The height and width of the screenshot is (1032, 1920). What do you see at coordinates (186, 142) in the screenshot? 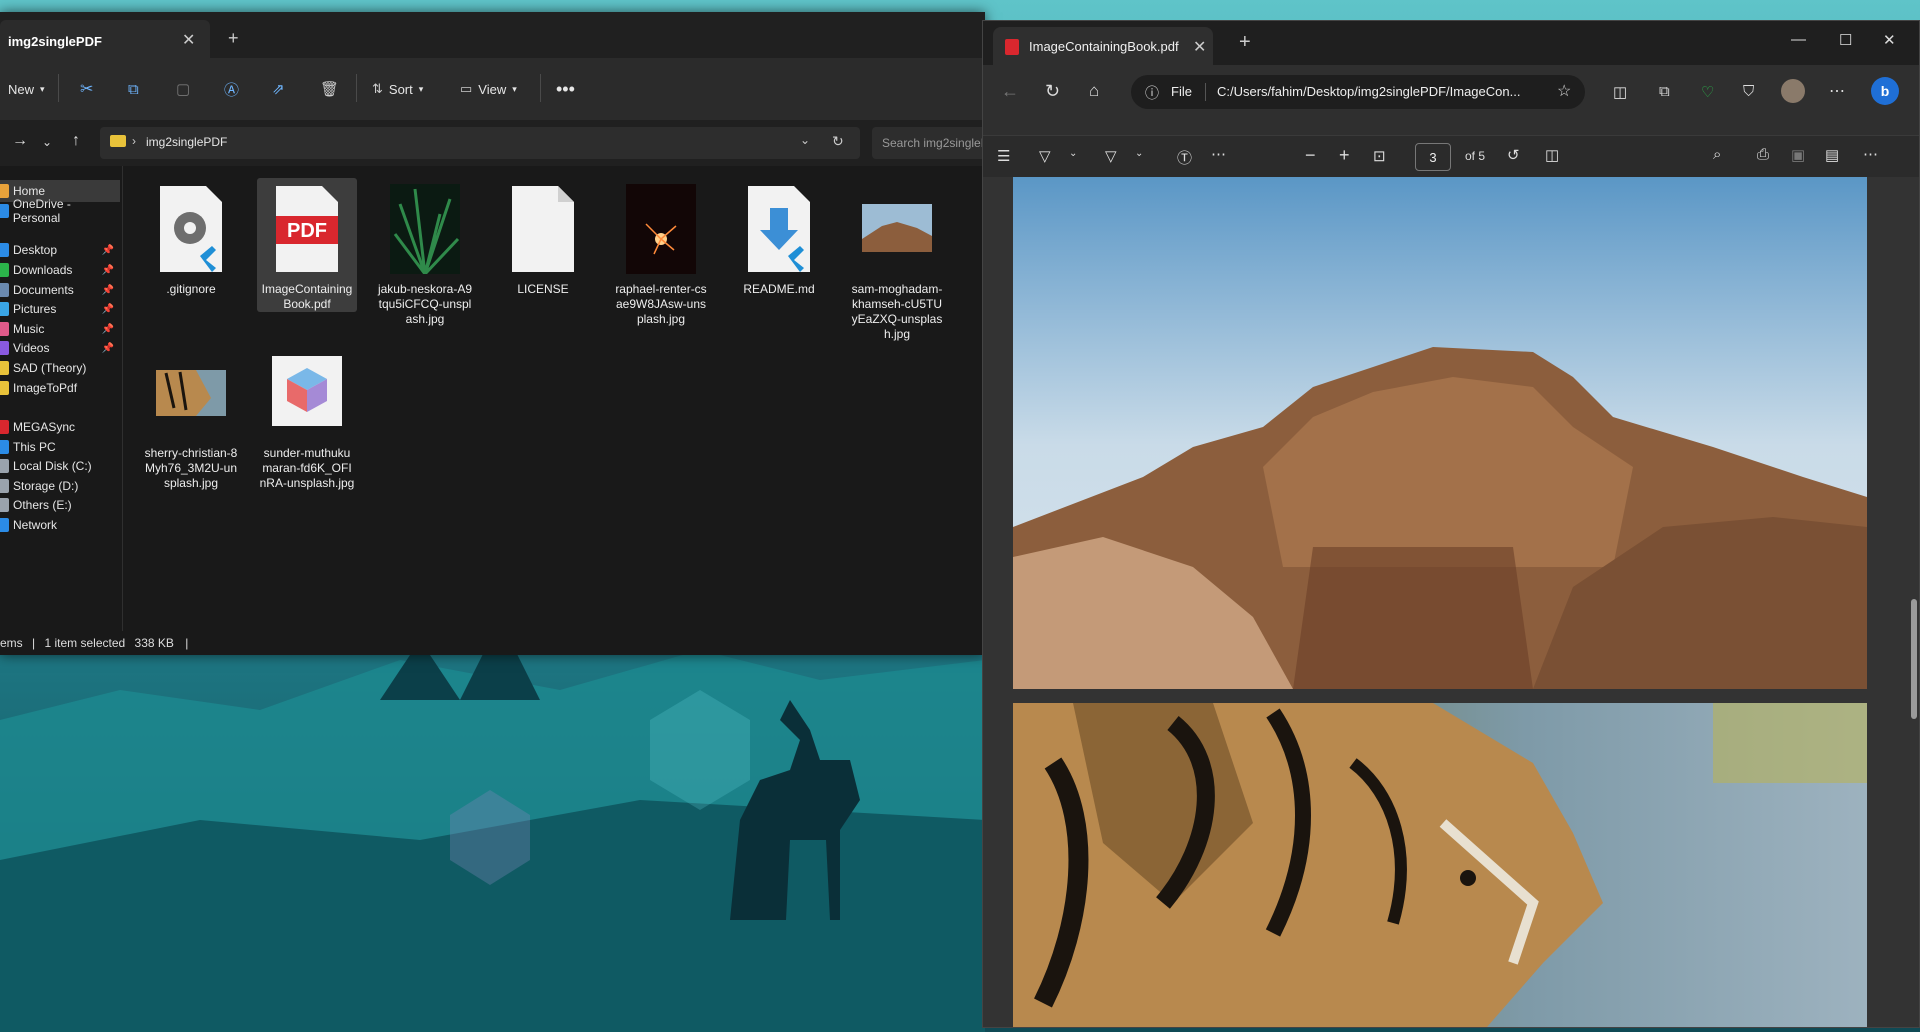
I see `breadcrumb: img2singlePDF` at bounding box center [186, 142].